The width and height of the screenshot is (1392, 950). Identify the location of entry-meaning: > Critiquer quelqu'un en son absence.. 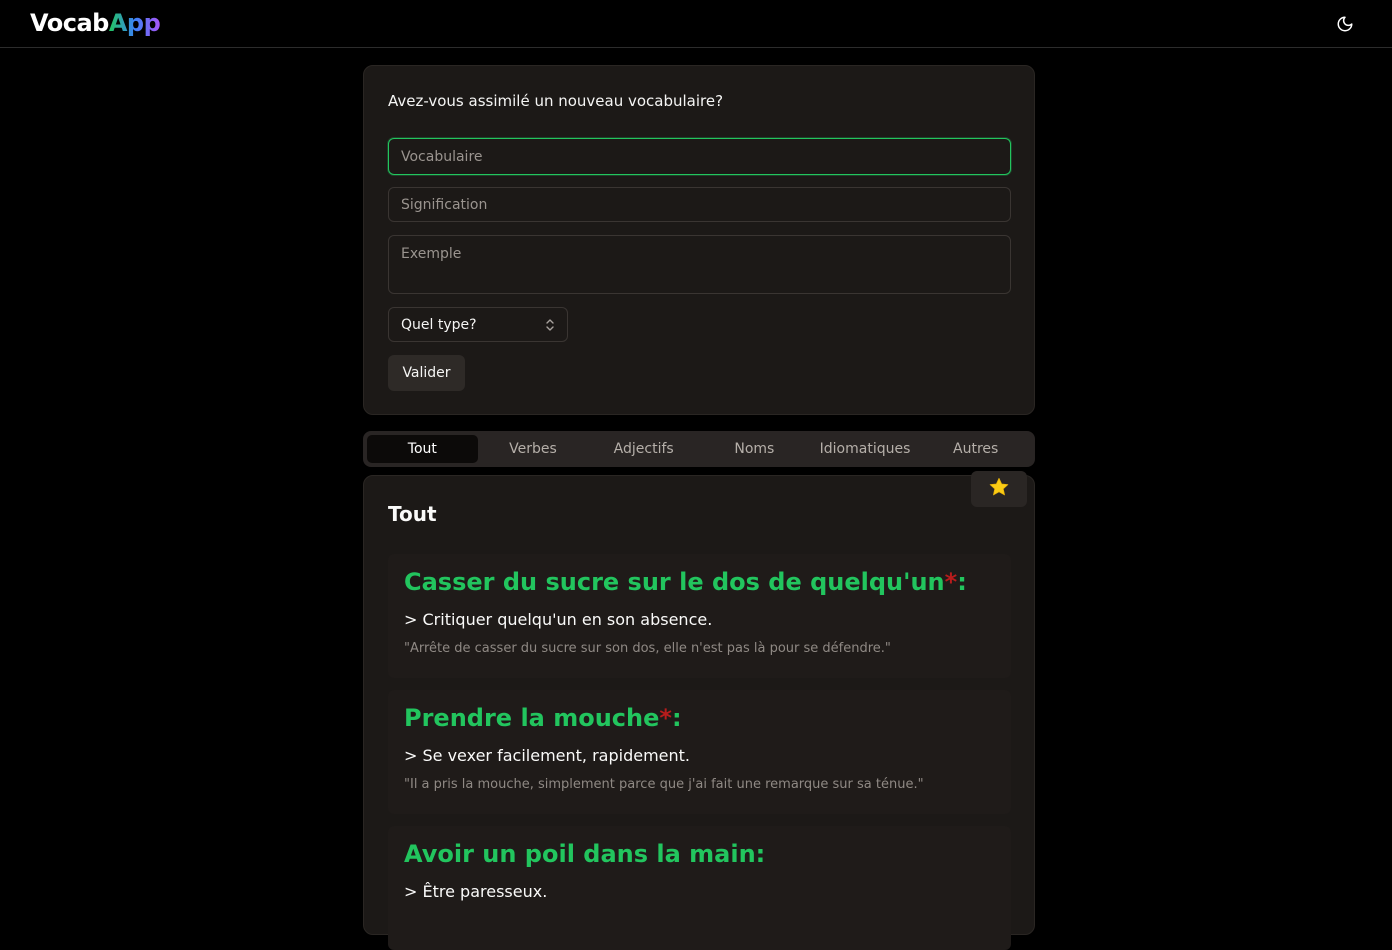
(558, 619).